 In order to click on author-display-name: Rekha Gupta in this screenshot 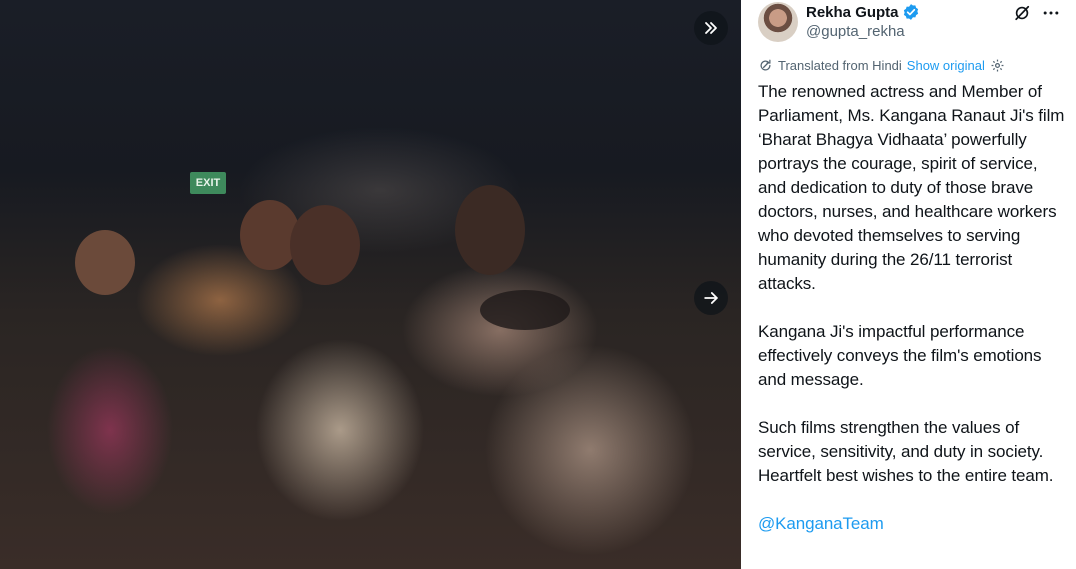, I will do `click(852, 12)`.